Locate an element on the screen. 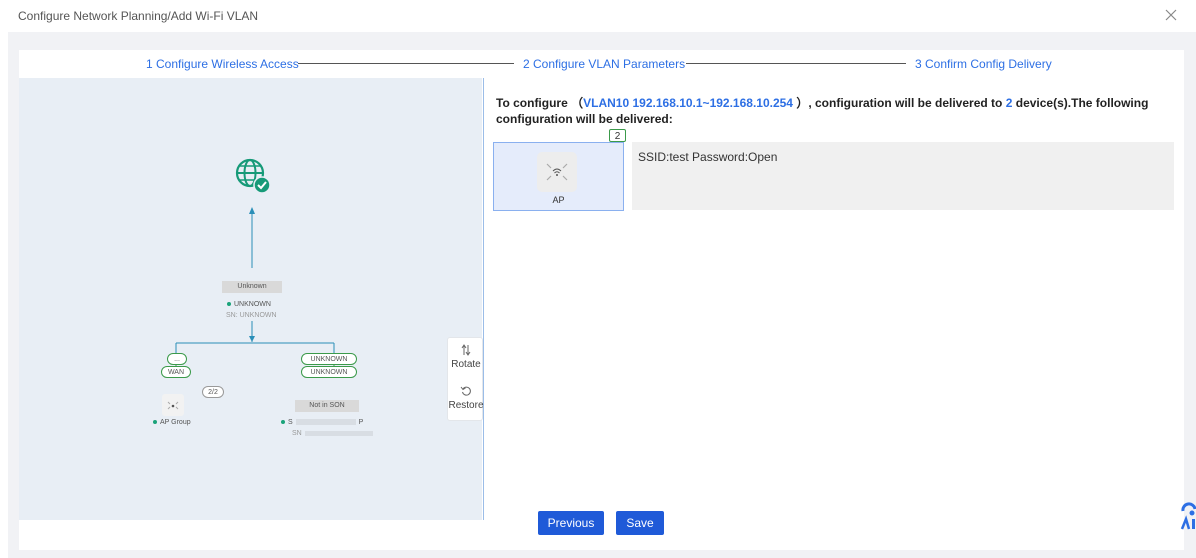 This screenshot has width=1196, height=558. wan-pill: WAN is located at coordinates (176, 372).